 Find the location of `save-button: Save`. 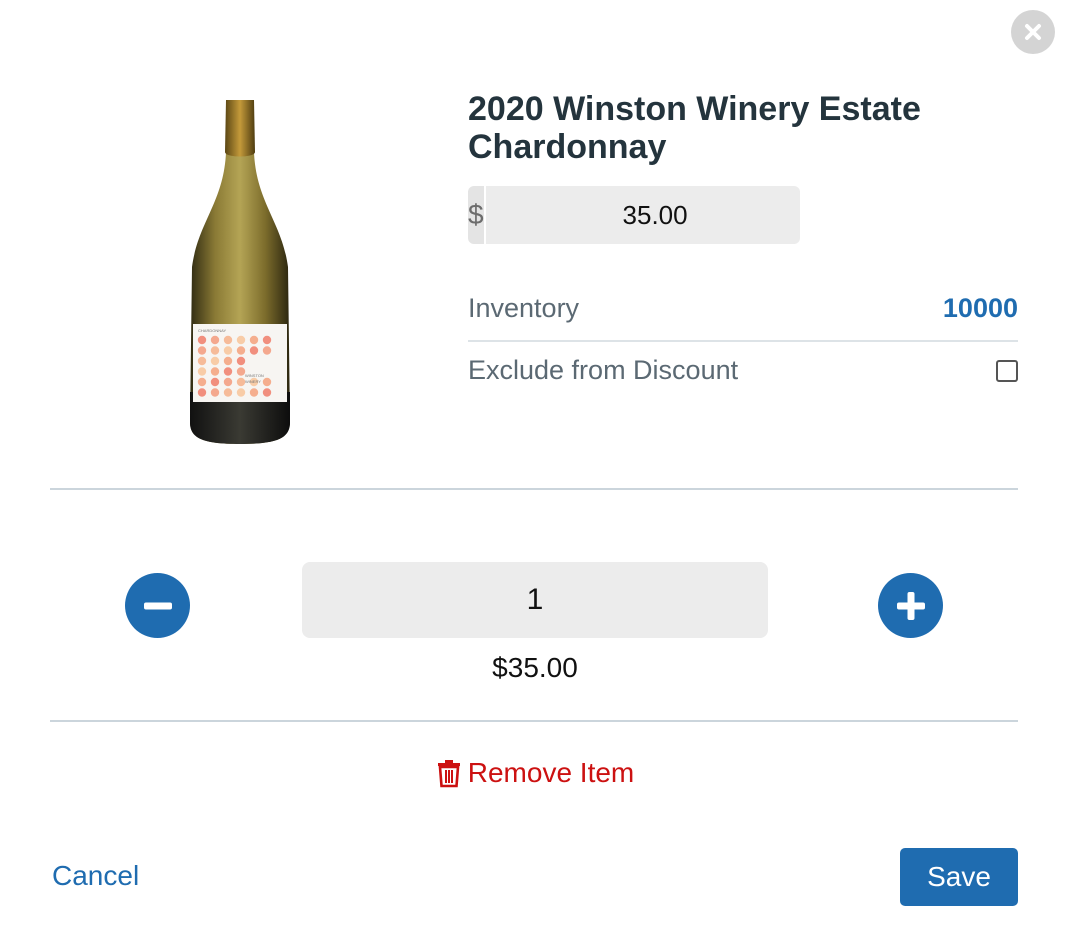

save-button: Save is located at coordinates (959, 877).